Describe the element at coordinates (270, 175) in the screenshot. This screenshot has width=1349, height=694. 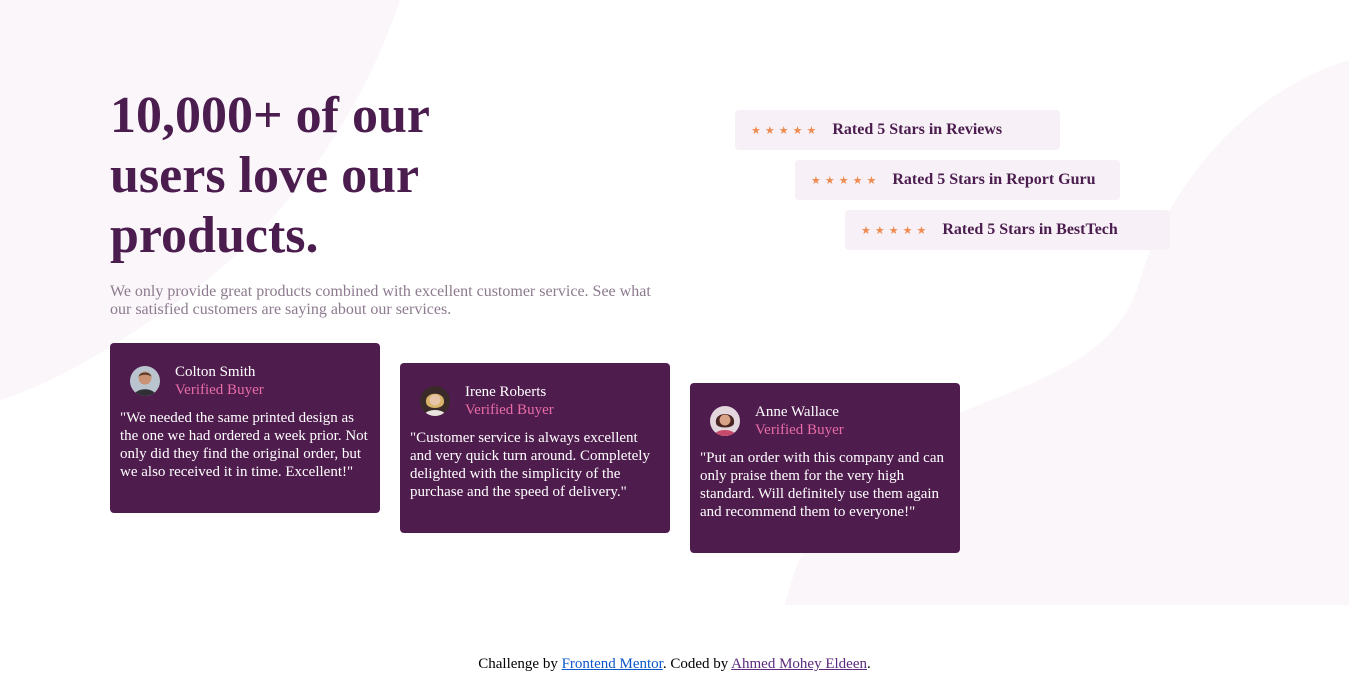
I see `hero-title: 10,000+ of our users love our products.` at that location.